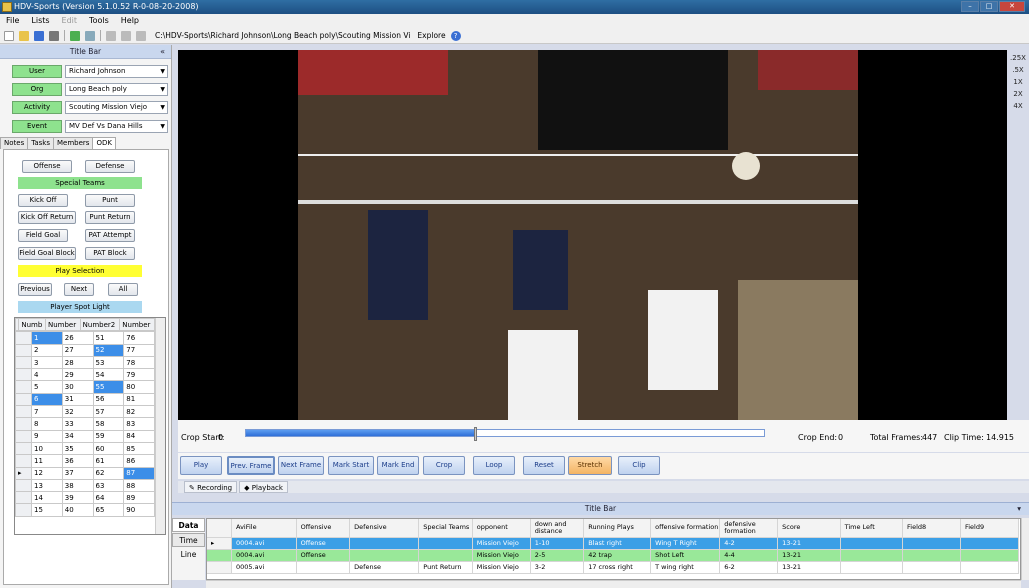 This screenshot has width=1029, height=588. What do you see at coordinates (139, 498) in the screenshot?
I see `grid-cell: 89` at bounding box center [139, 498].